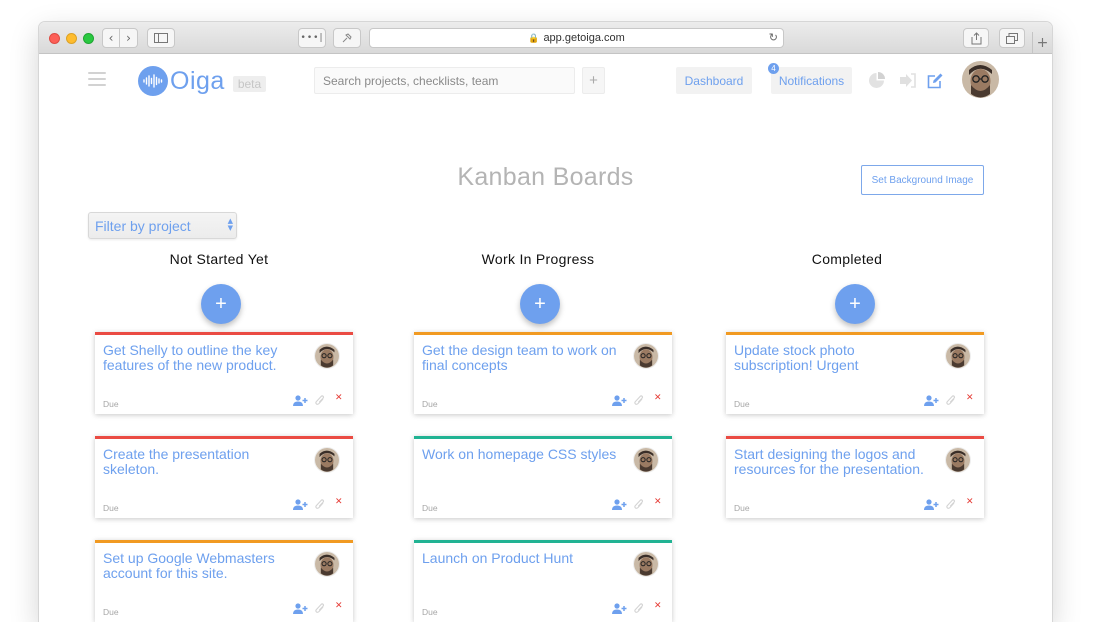 This screenshot has height=622, width=1096. Describe the element at coordinates (1042, 43) in the screenshot. I see `new-tab-button: +` at that location.